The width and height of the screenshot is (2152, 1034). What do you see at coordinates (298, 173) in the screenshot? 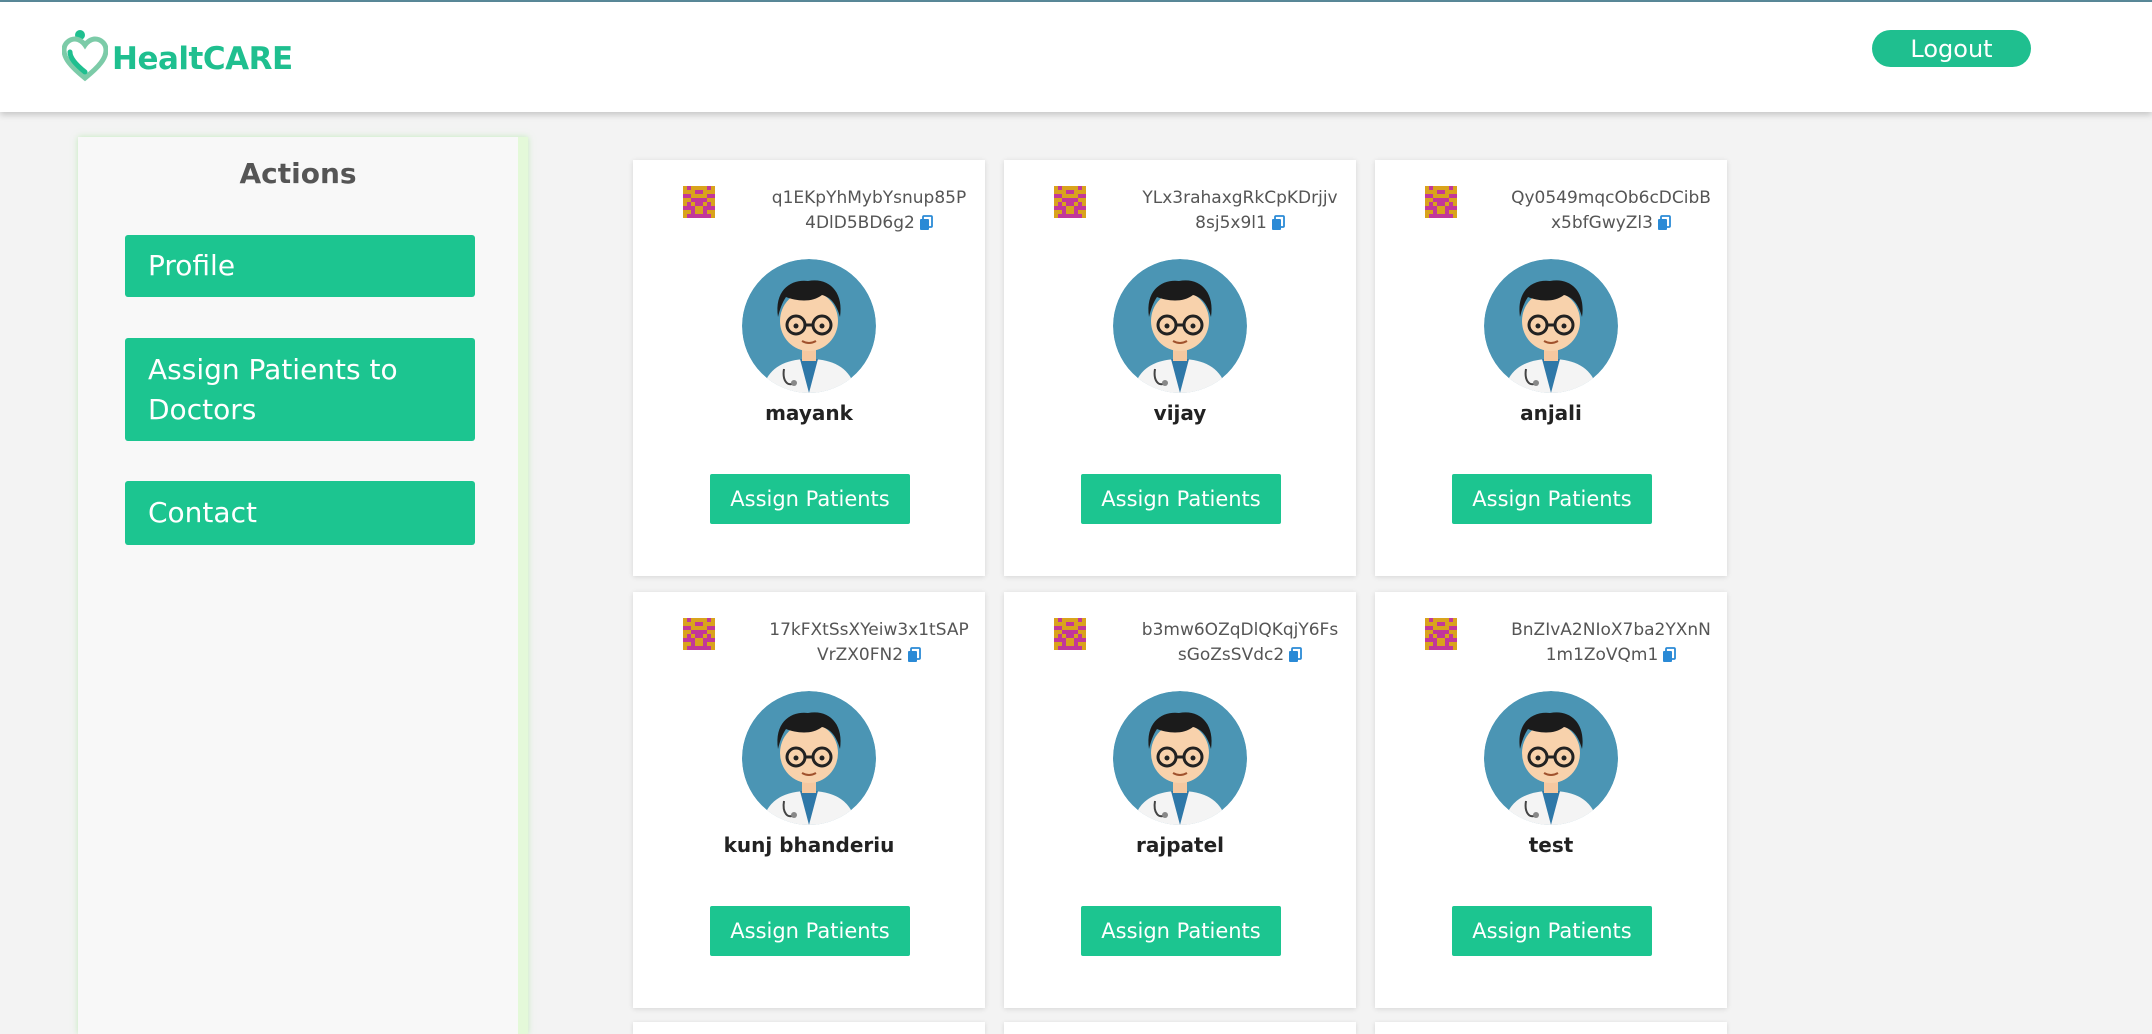
I see `sidebar-title: Actions` at bounding box center [298, 173].